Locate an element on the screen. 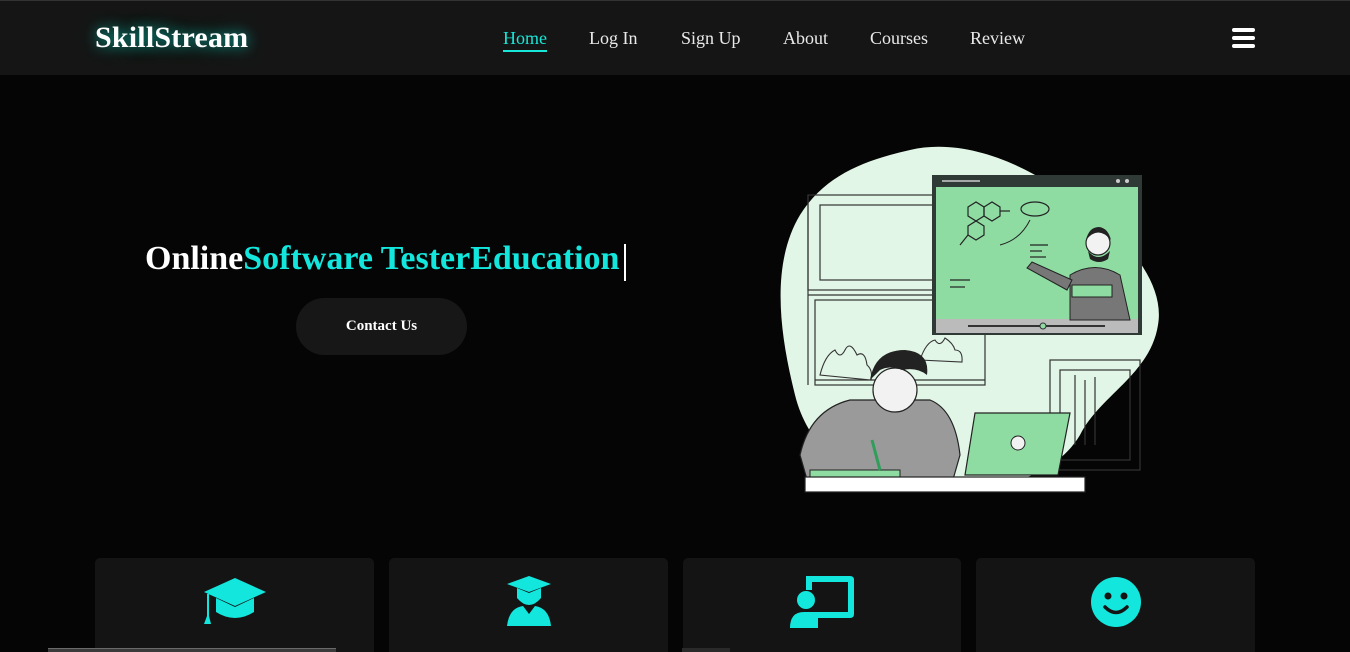 This screenshot has height=652, width=1350. scrollbar-thumb is located at coordinates (706, 650).